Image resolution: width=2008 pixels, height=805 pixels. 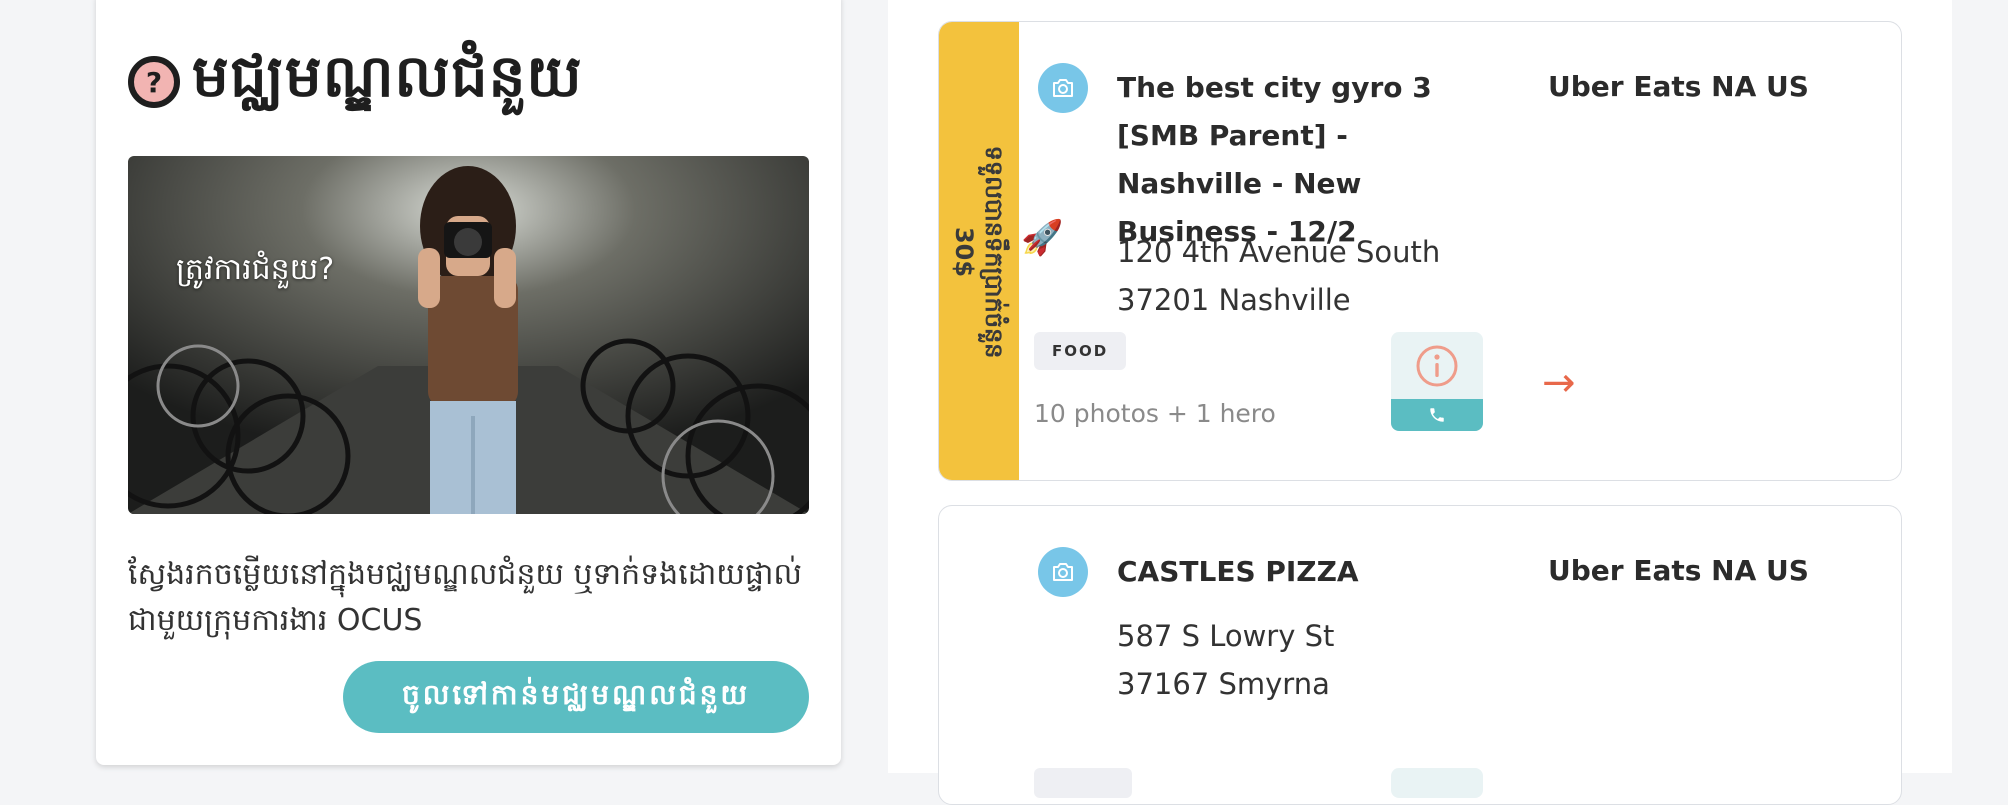 I want to click on contact-box, so click(x=1437, y=381).